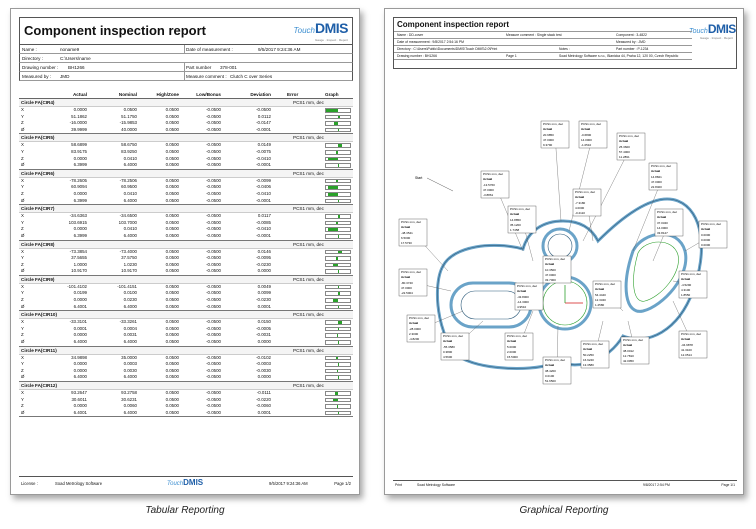 Image resolution: width=756 pixels, height=529 pixels. What do you see at coordinates (185, 510) in the screenshot?
I see `caption-tabular: Tabular Reporting` at bounding box center [185, 510].